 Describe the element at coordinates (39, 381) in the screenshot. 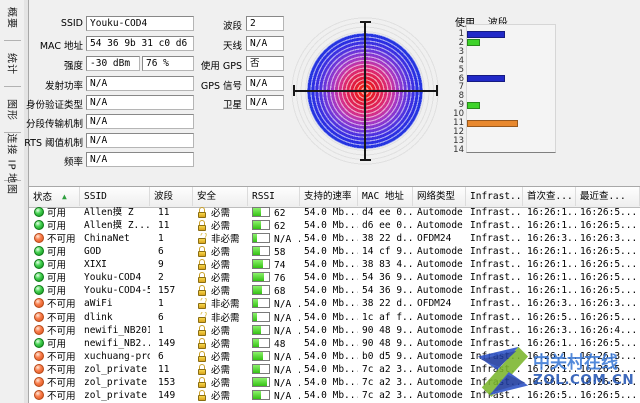

I see `status-unavailable-icon` at that location.